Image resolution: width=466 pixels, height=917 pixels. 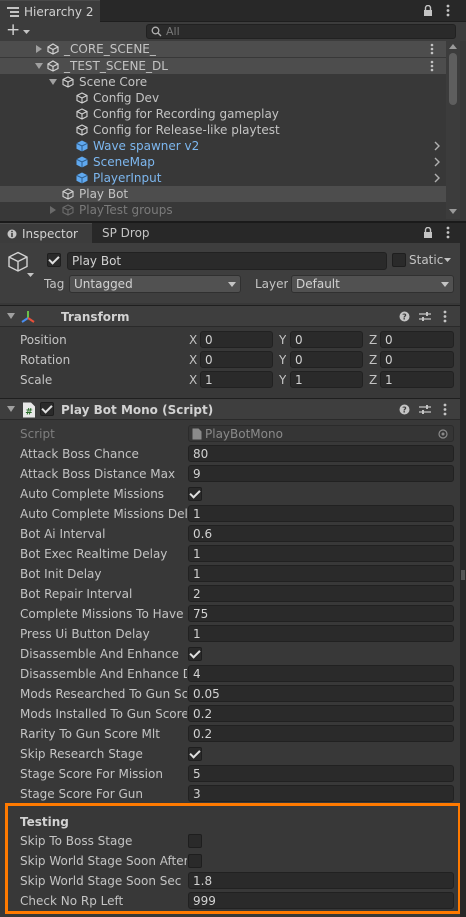 I want to click on hierarchy-item: Config for Recording gameplay, so click(x=223, y=114).